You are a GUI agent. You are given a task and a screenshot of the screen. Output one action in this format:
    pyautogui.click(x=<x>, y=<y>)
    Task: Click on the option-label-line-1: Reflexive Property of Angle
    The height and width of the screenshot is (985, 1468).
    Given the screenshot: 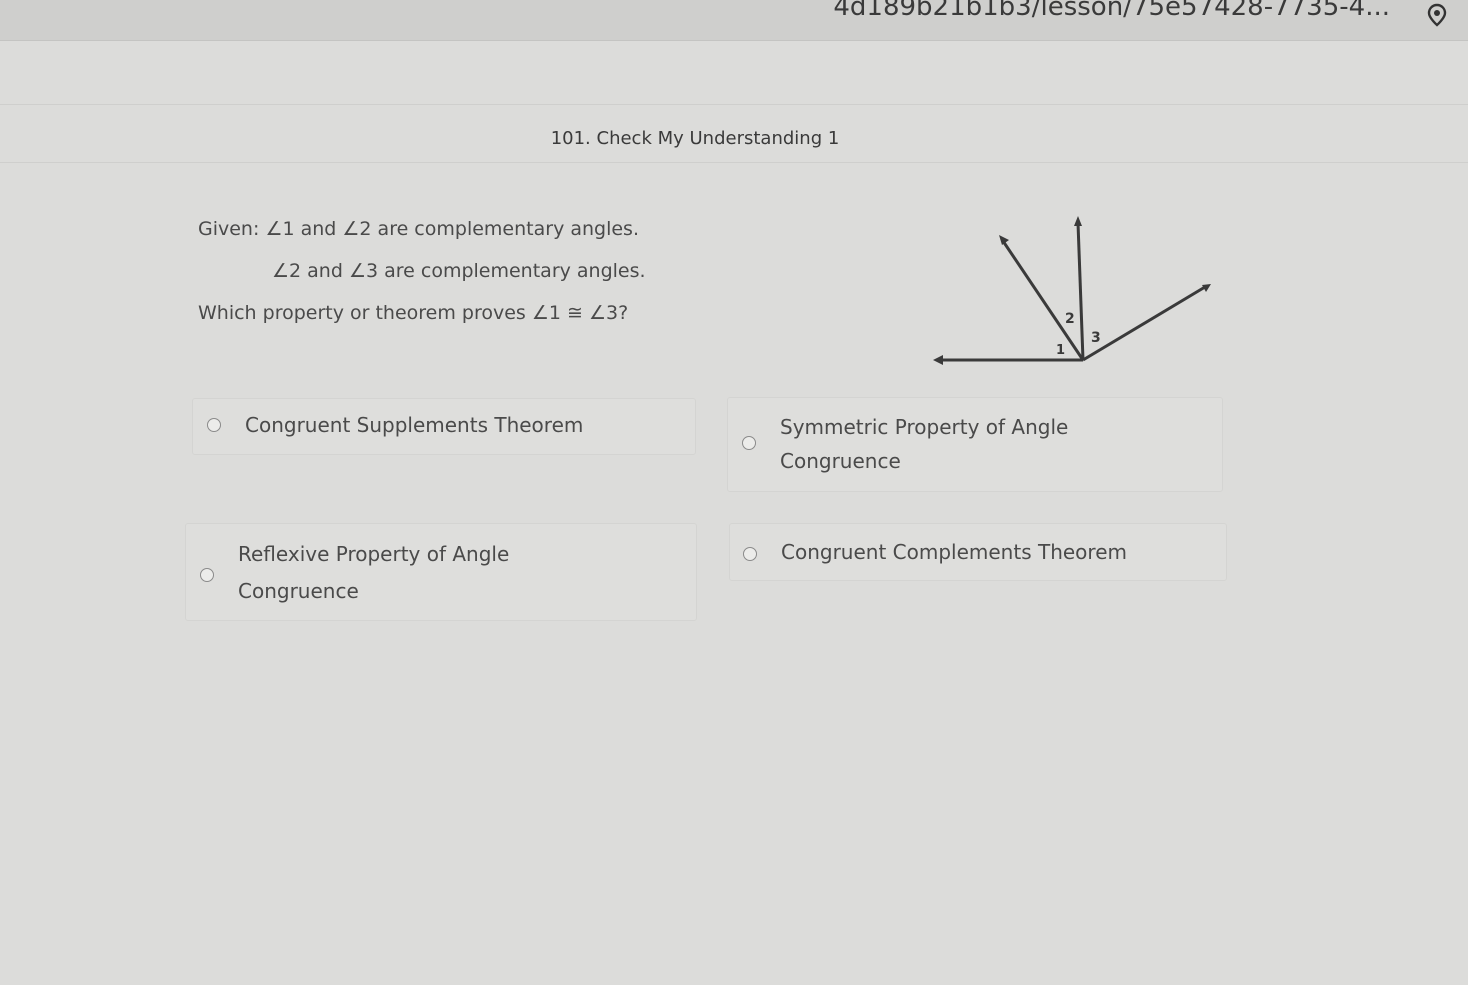 What is the action you would take?
    pyautogui.click(x=374, y=554)
    